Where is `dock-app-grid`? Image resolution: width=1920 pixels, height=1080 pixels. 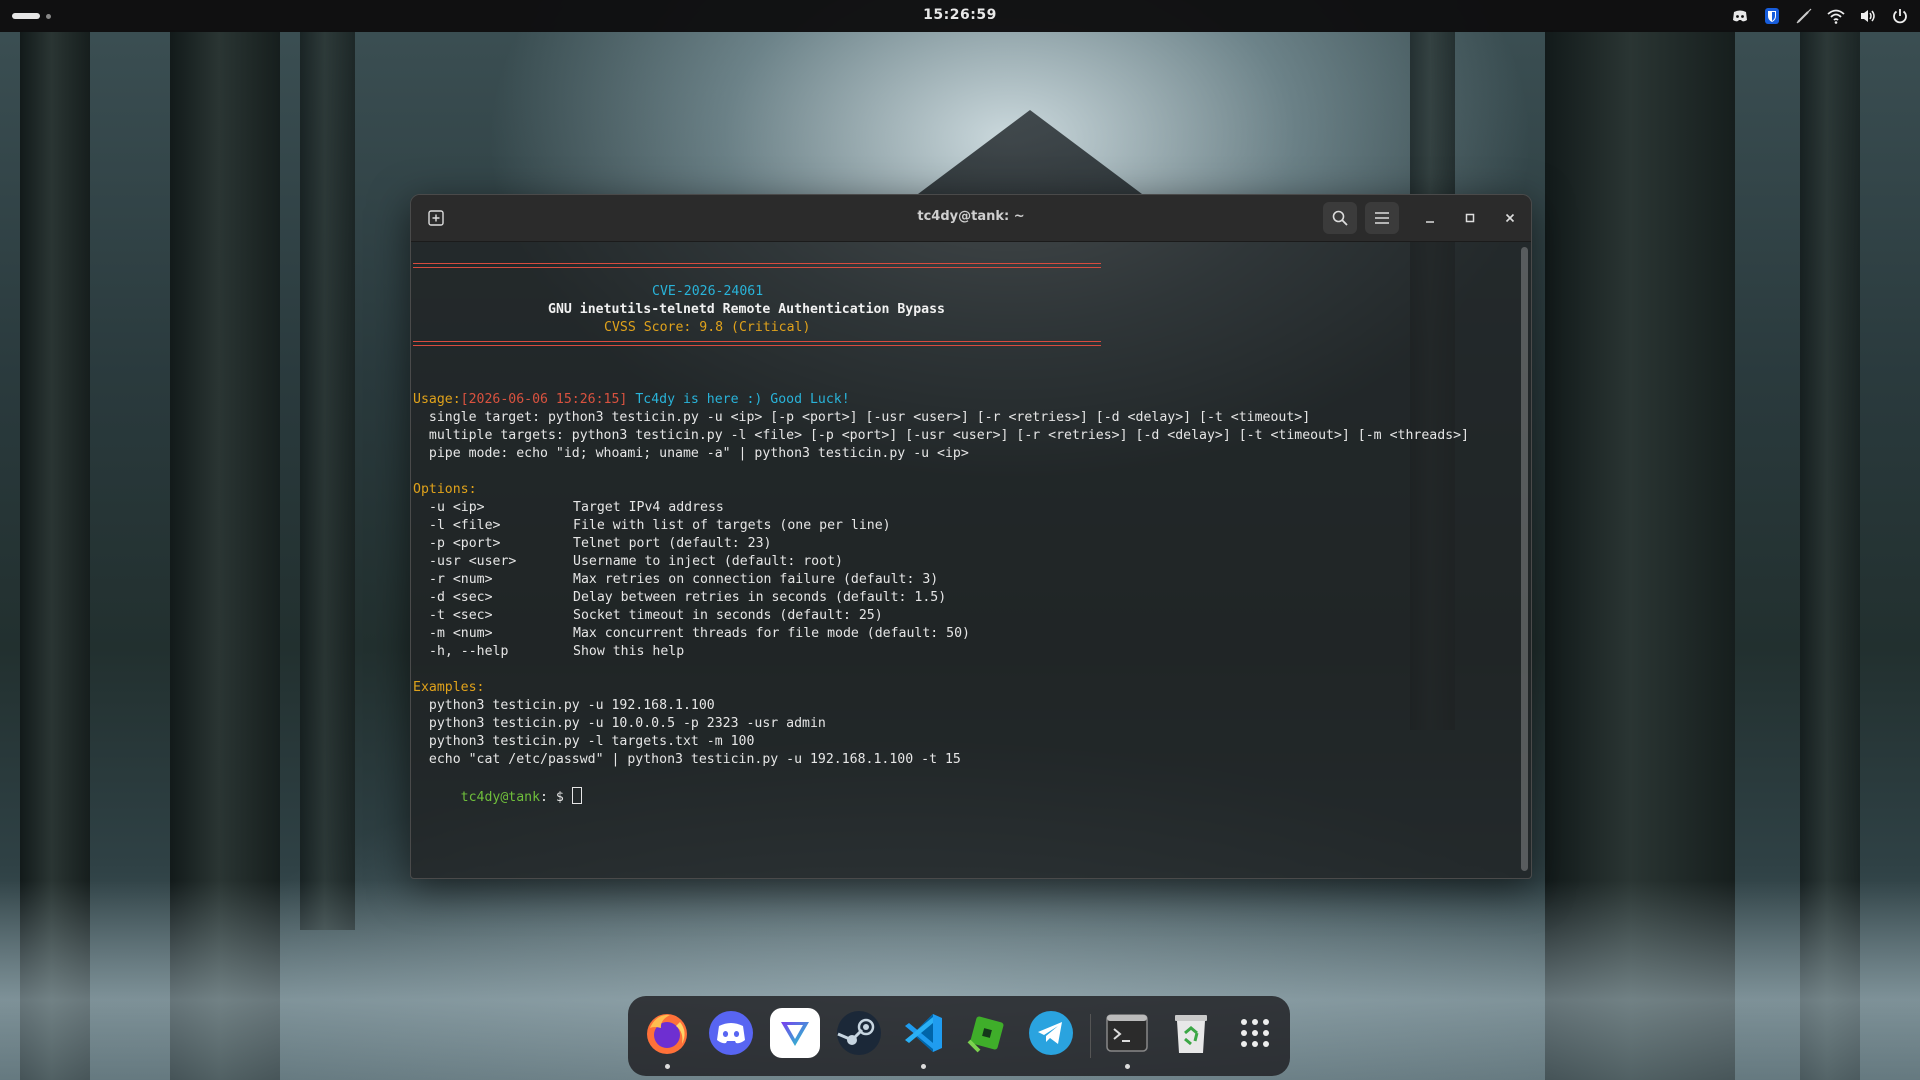
dock-app-grid is located at coordinates (1255, 1033).